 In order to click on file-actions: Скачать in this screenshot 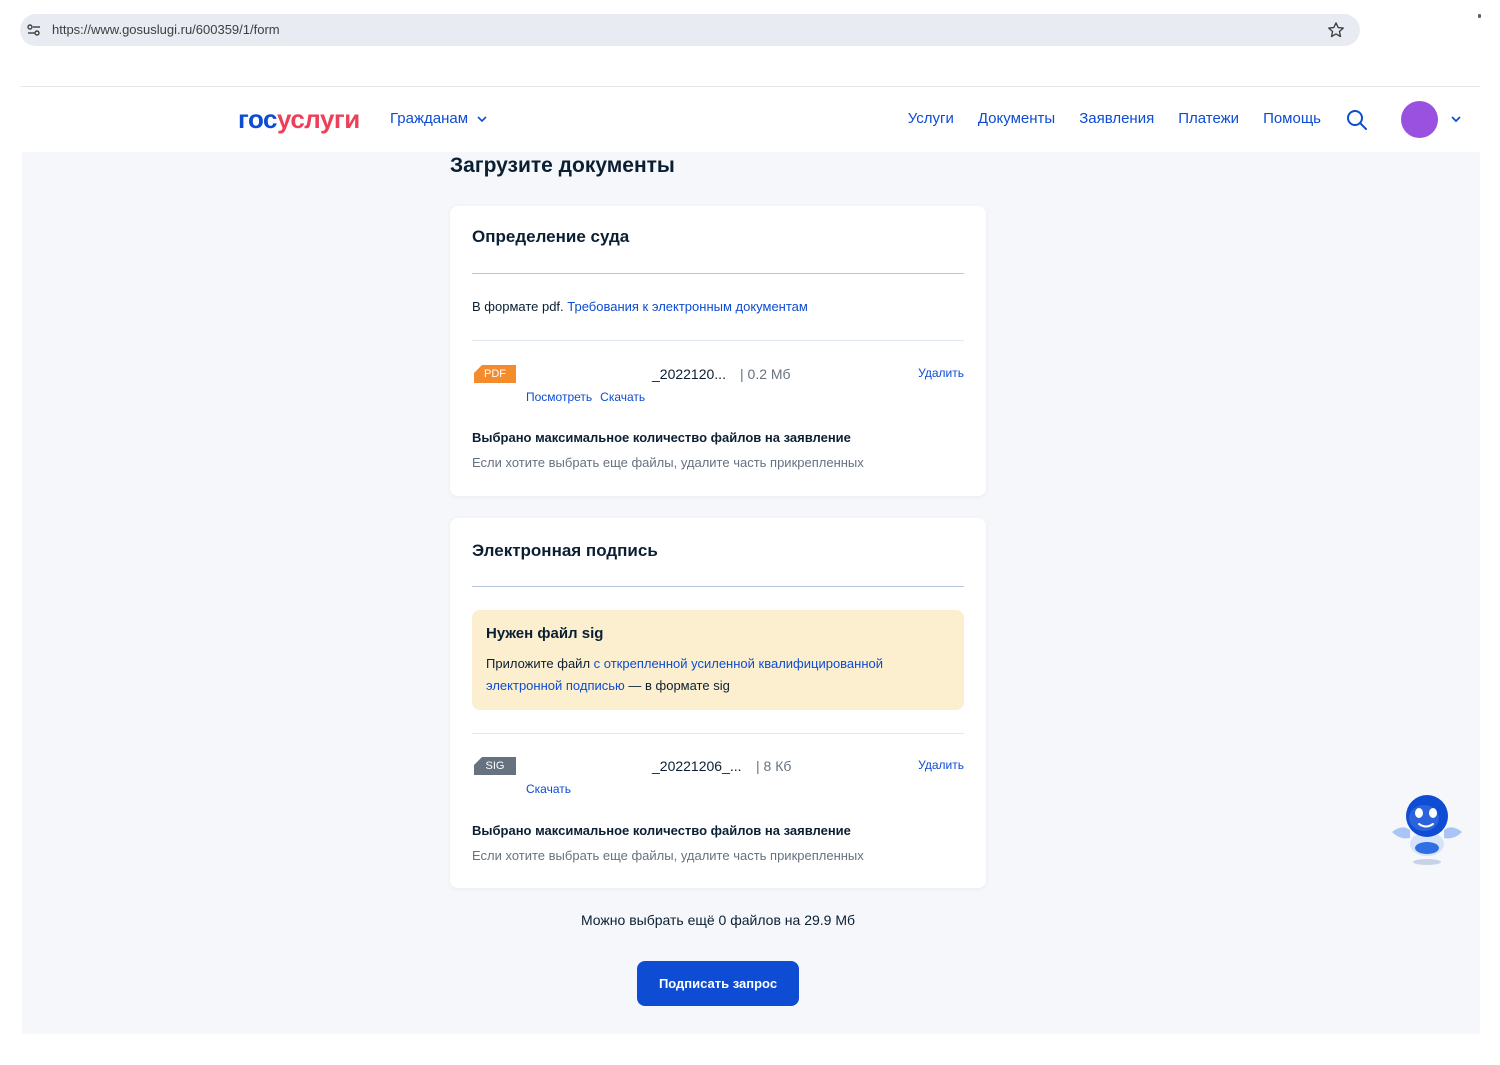, I will do `click(548, 789)`.